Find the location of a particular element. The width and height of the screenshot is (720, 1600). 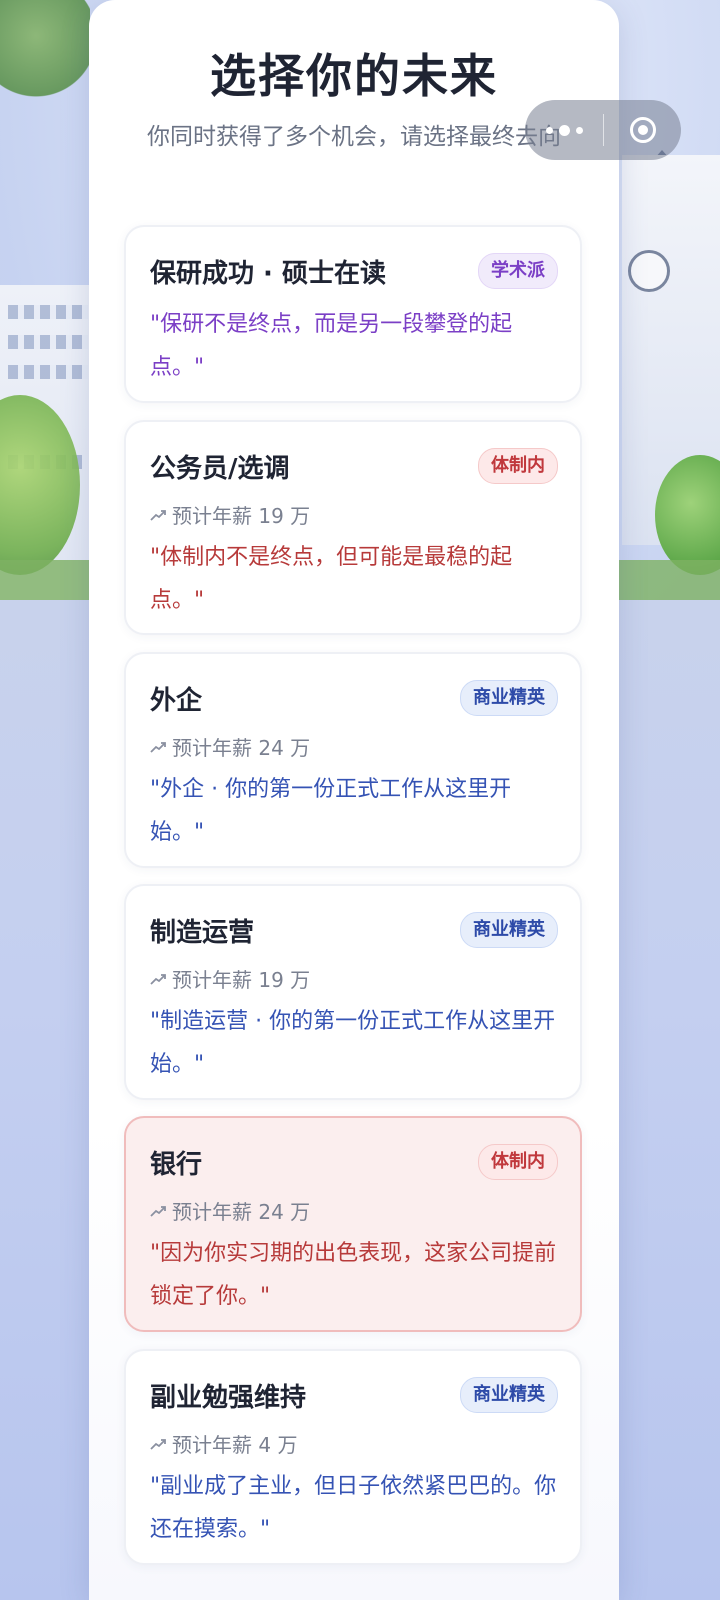

salary-text: 预计年薪 4 万 is located at coordinates (235, 1445).